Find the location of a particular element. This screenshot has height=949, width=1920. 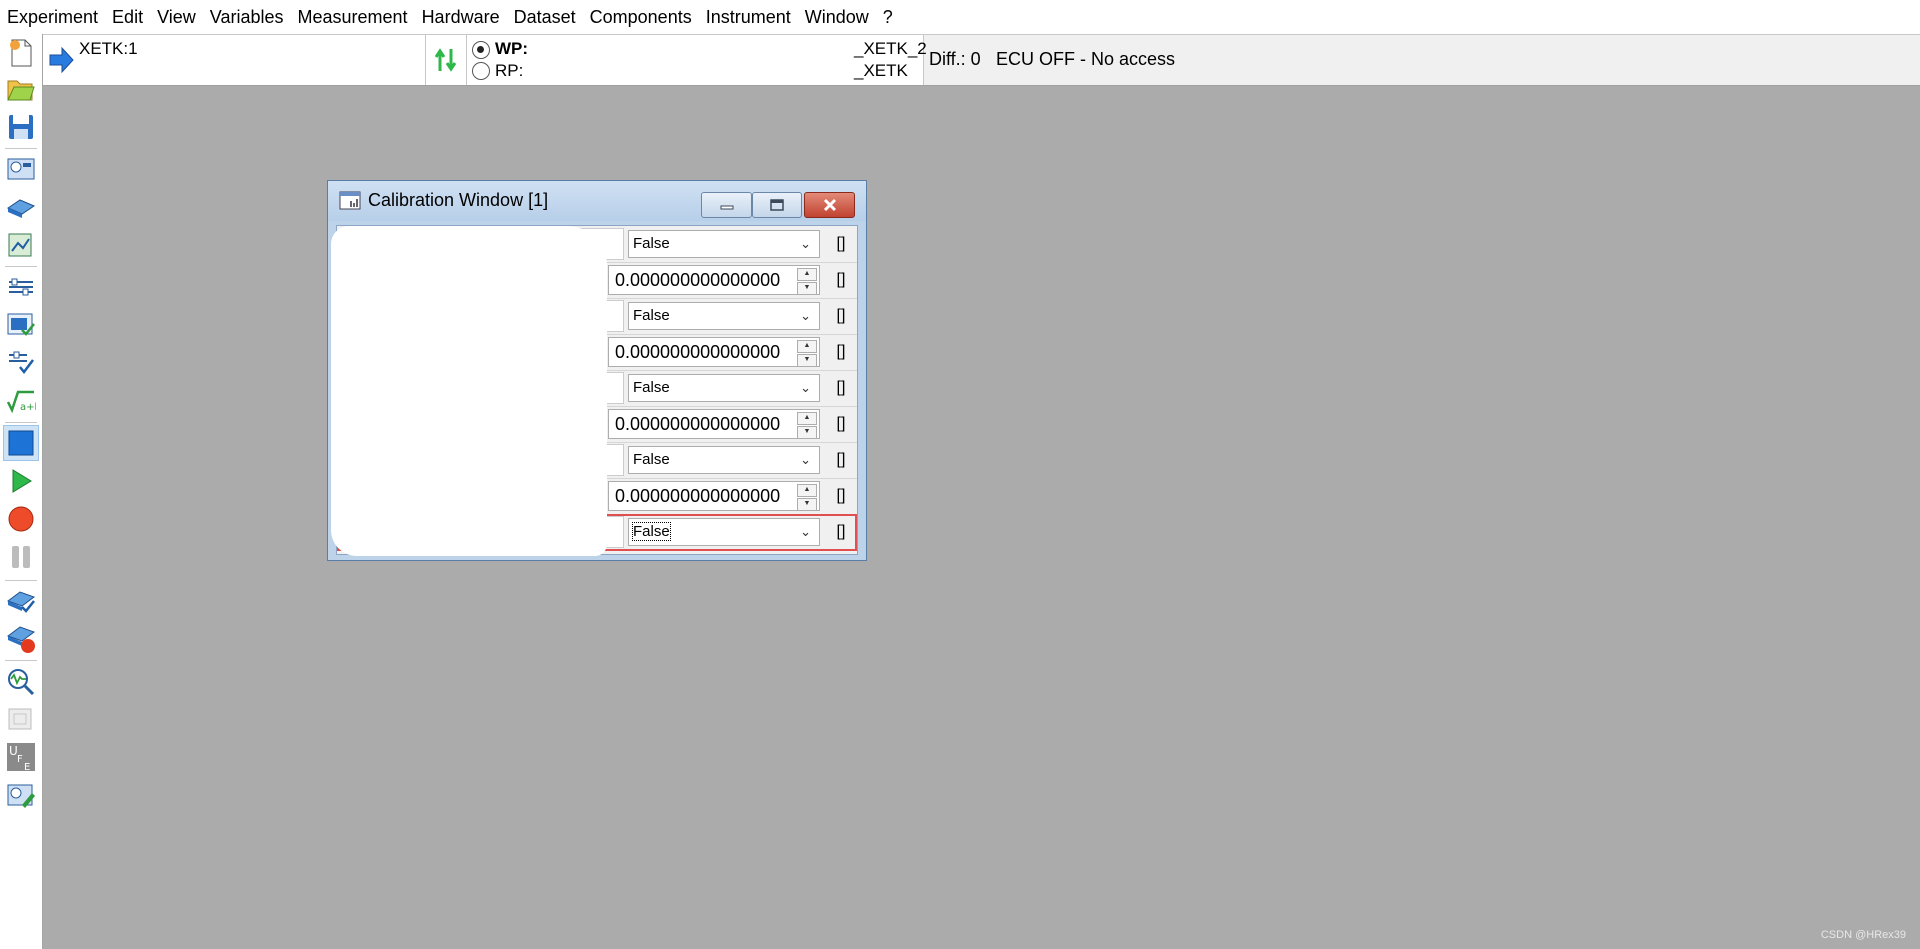

close-button is located at coordinates (829, 205).